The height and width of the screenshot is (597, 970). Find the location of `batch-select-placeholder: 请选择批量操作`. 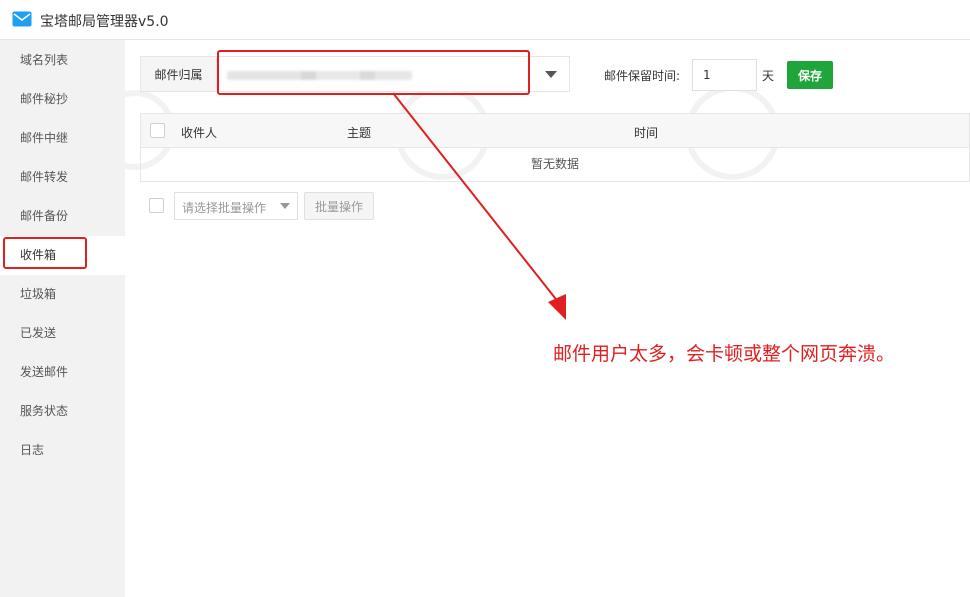

batch-select-placeholder: 请选择批量操作 is located at coordinates (224, 208).